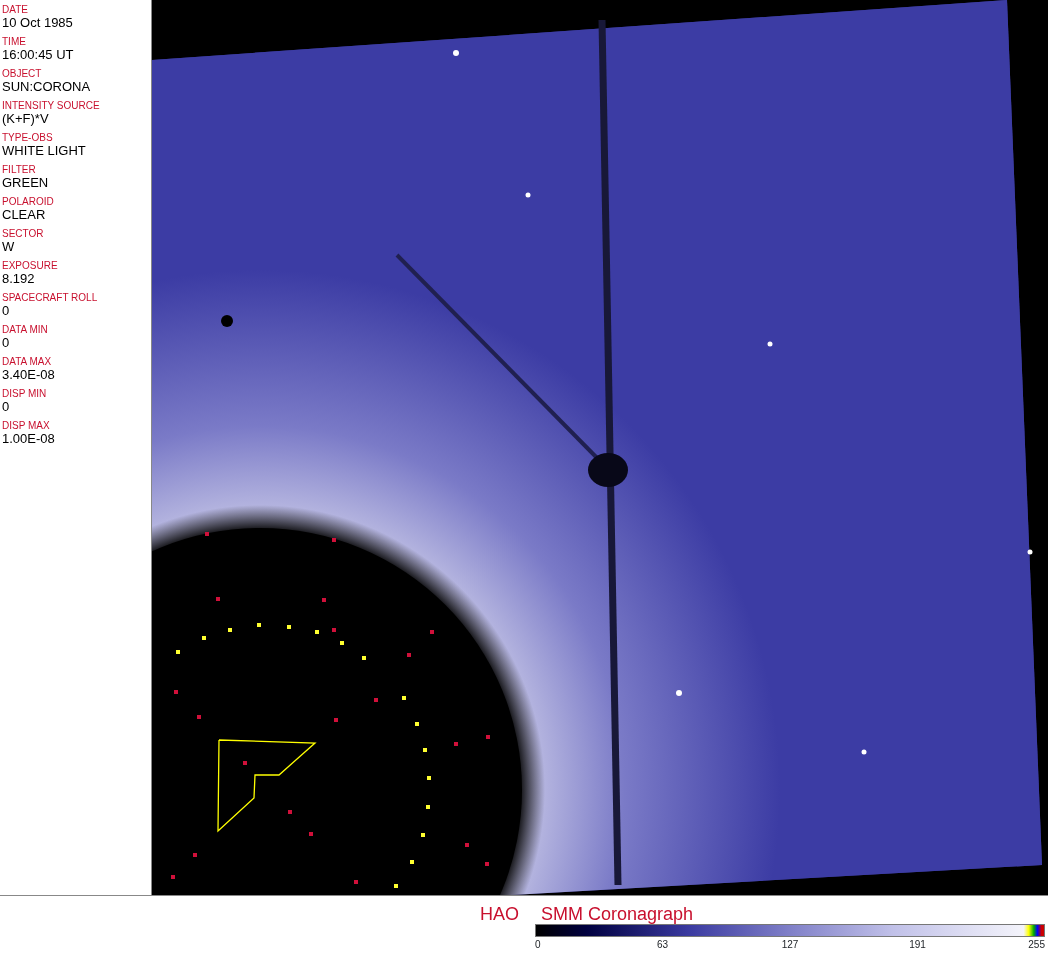 This screenshot has height=960, width=1048. I want to click on tick-label: 0, so click(538, 945).